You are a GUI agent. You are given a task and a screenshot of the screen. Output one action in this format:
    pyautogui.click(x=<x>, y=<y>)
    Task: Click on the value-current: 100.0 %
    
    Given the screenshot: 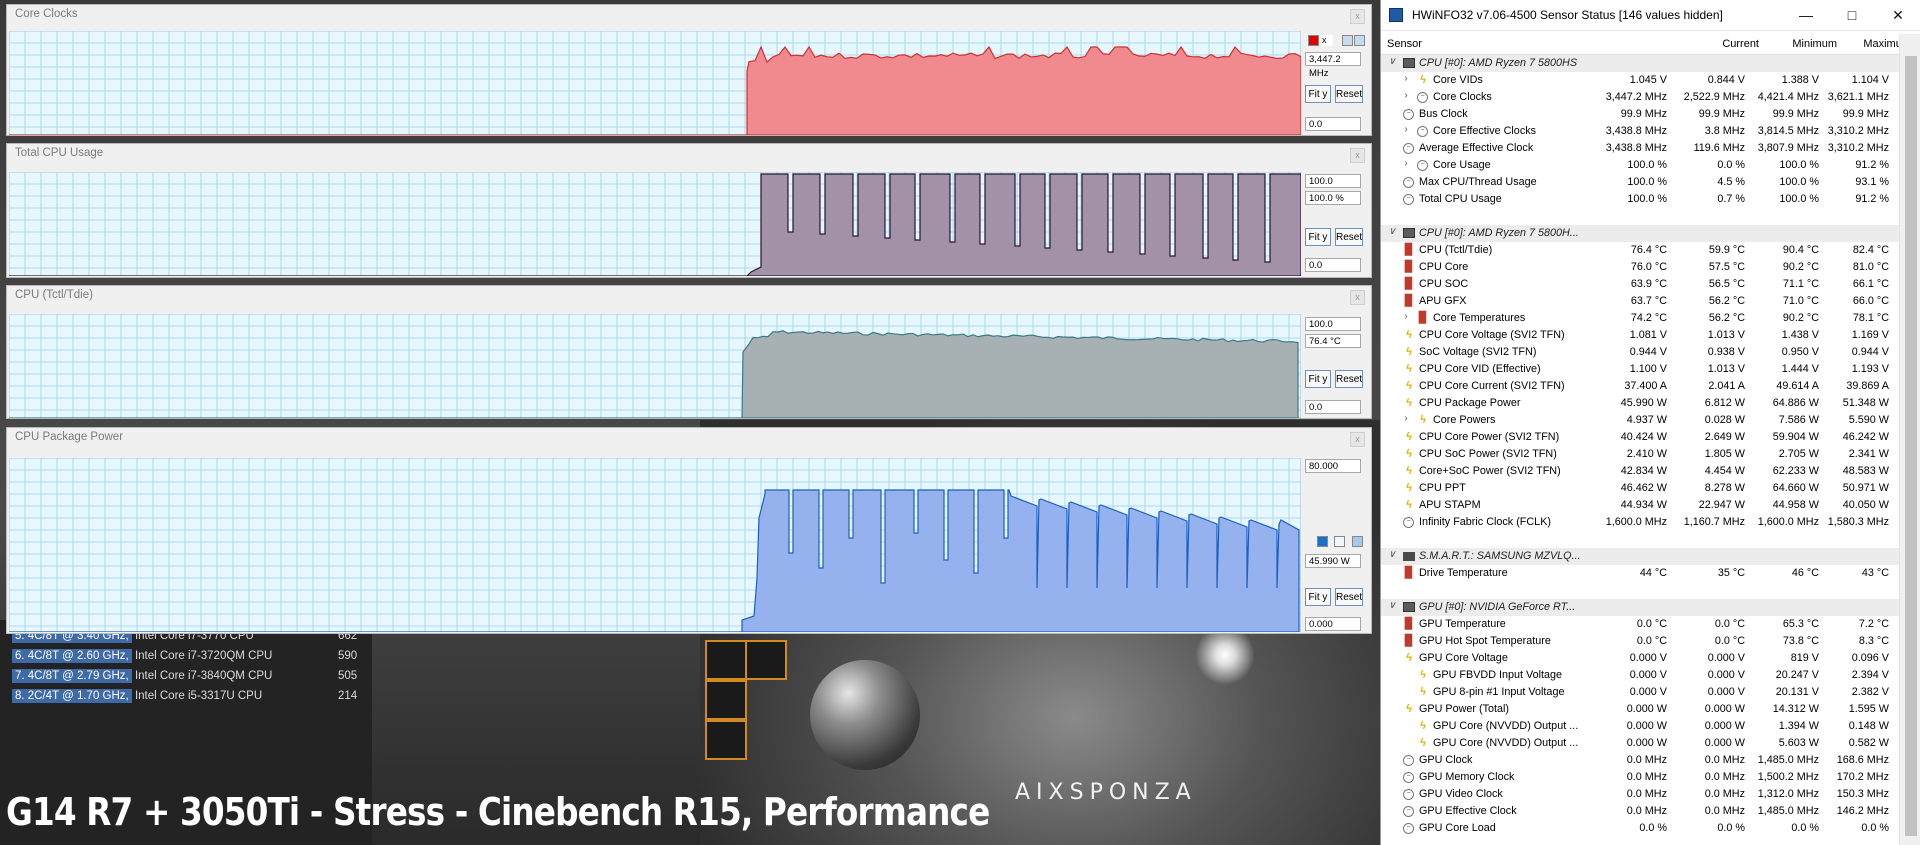 What is the action you would take?
    pyautogui.click(x=1647, y=165)
    